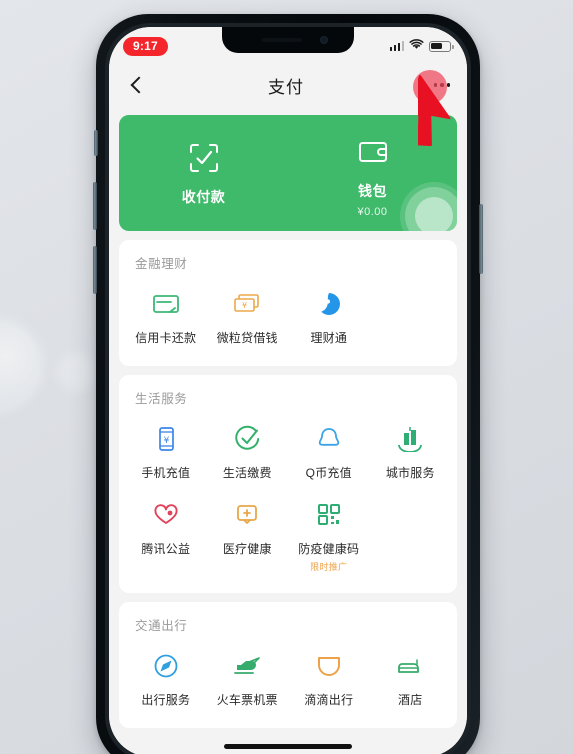 This screenshot has height=754, width=573. I want to click on grid-item-label: 信用卡还款, so click(166, 338).